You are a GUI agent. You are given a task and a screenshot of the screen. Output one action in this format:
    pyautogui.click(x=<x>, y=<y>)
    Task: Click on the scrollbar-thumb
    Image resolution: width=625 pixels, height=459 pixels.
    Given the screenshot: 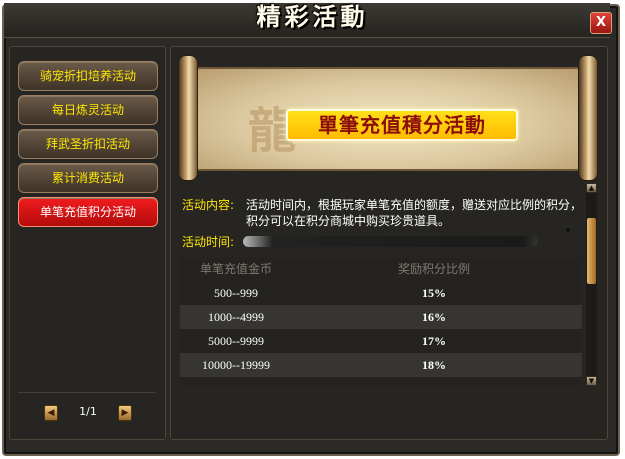 What is the action you would take?
    pyautogui.click(x=591, y=251)
    